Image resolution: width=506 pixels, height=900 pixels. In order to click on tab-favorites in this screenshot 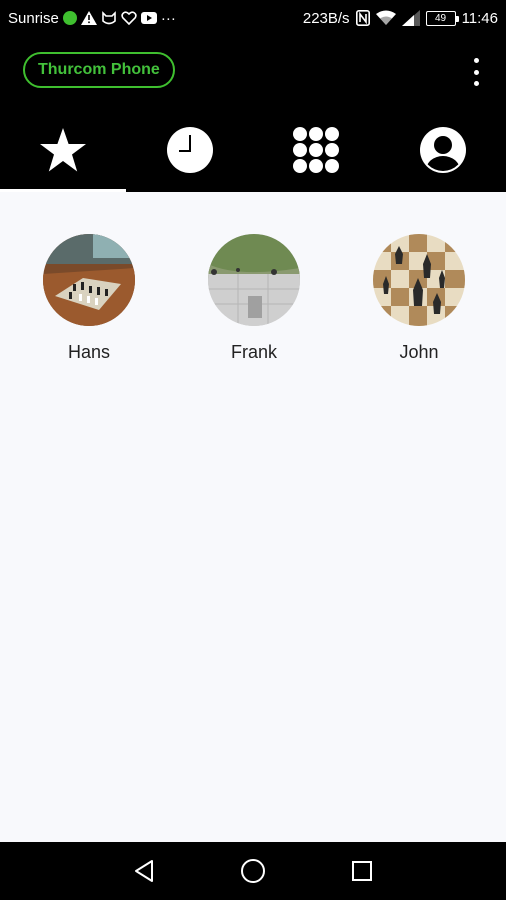, I will do `click(63, 150)`.